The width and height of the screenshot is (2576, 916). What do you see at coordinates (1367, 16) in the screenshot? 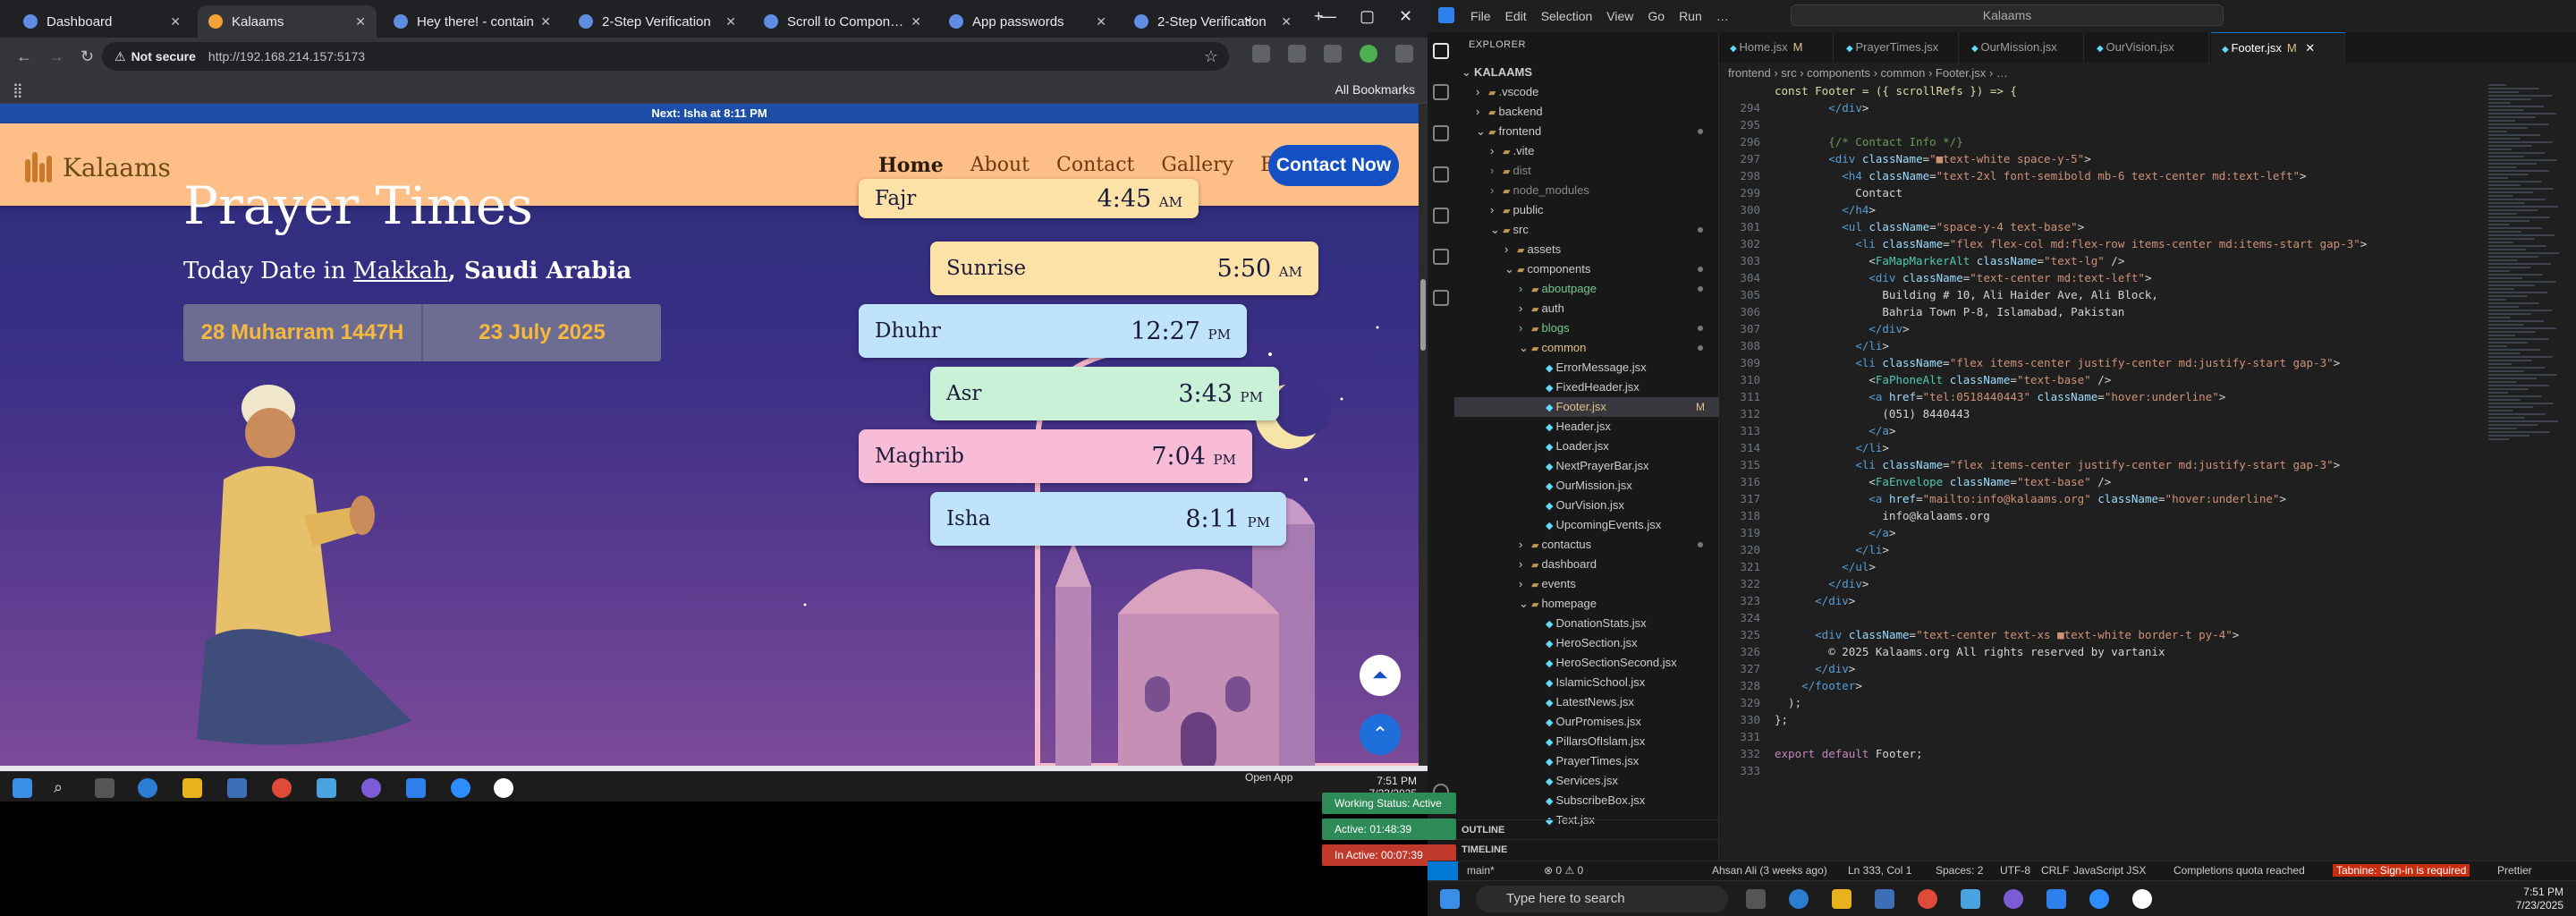
I see `maximize-icon: ▢` at bounding box center [1367, 16].